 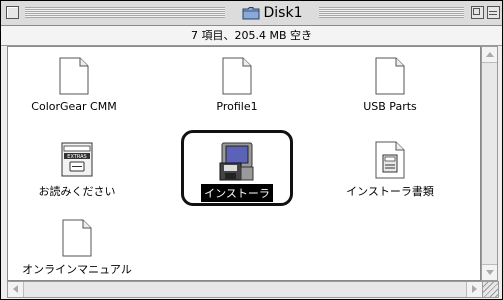 I want to click on window-title-text: Disk1, so click(x=283, y=13).